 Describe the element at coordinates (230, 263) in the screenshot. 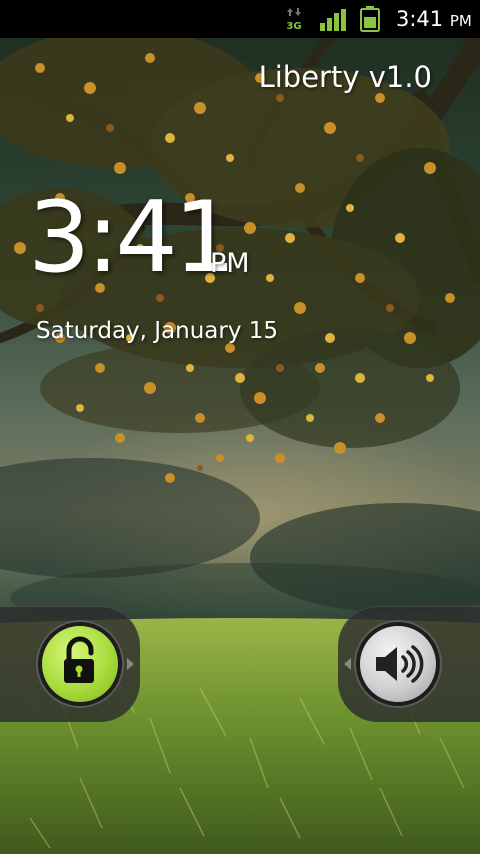

I see `lockscreen-ampm: PM` at that location.